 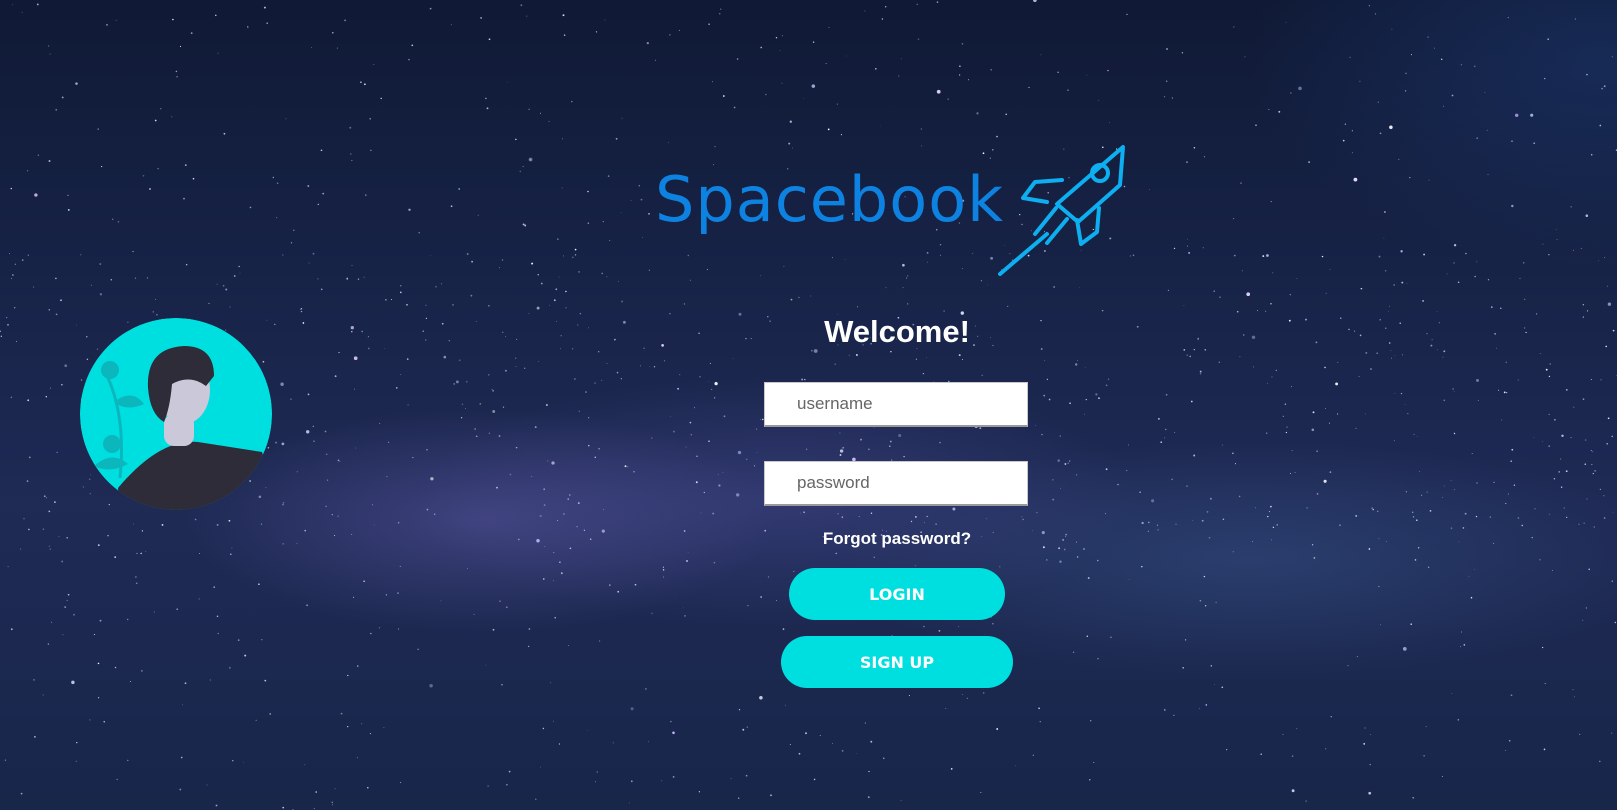 What do you see at coordinates (897, 594) in the screenshot?
I see `login-button: LOGIN` at bounding box center [897, 594].